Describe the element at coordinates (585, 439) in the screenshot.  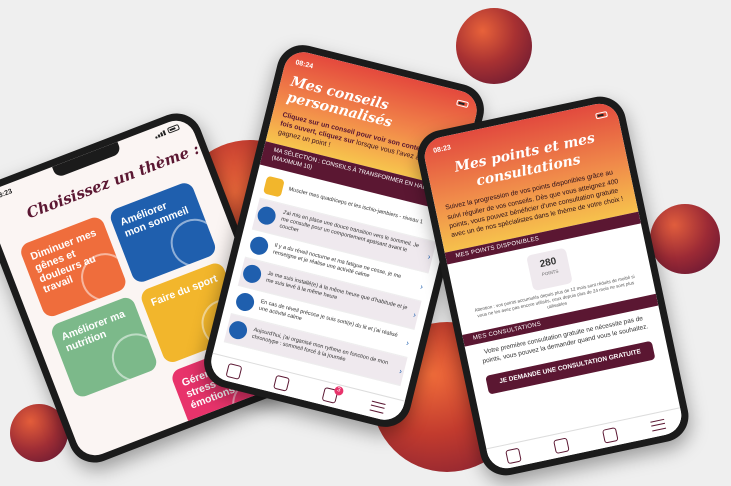
I see `bottom-nav` at that location.